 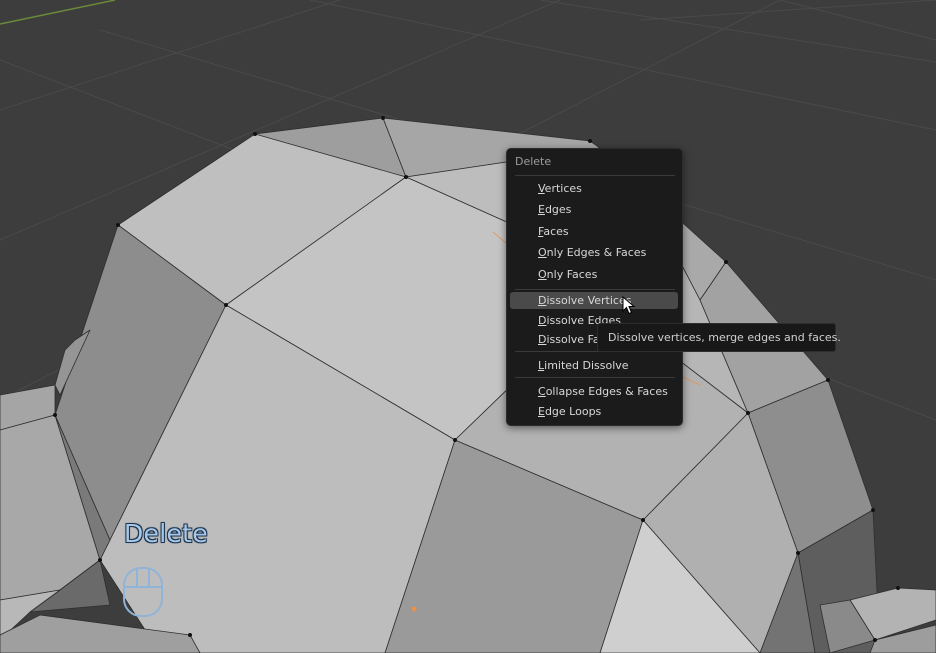 I want to click on menu-item-label: Dissolve Vertices, so click(x=585, y=300).